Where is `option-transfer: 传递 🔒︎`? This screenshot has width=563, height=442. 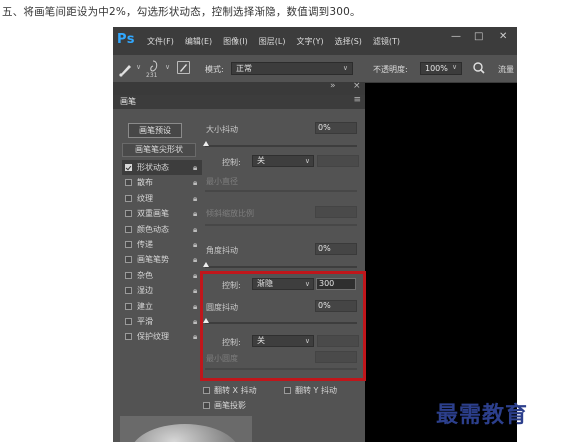
option-transfer: 传递 🔒︎ is located at coordinates (162, 244).